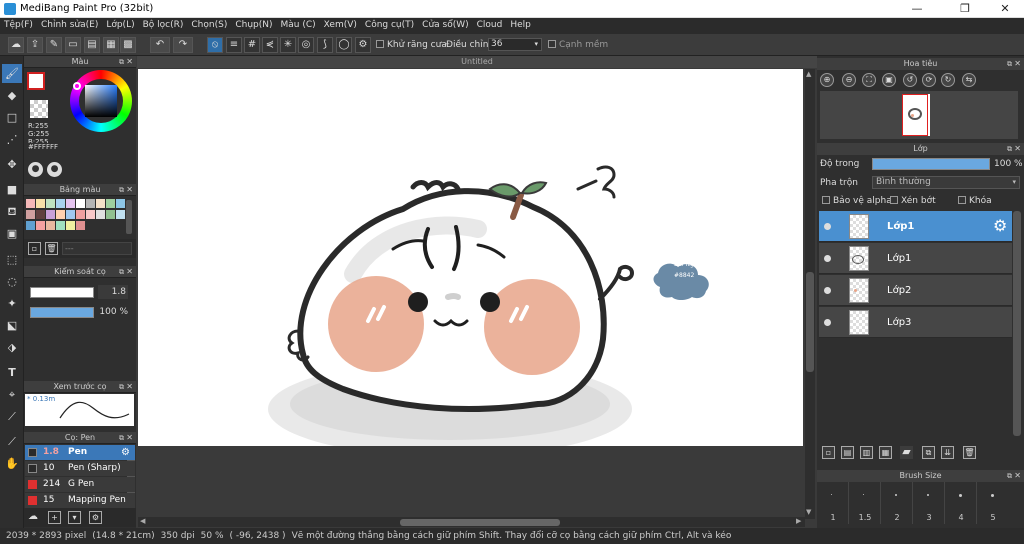 The width and height of the screenshot is (1024, 544). What do you see at coordinates (363, 45) in the screenshot?
I see `settings-gear-icon: ⚙` at bounding box center [363, 45].